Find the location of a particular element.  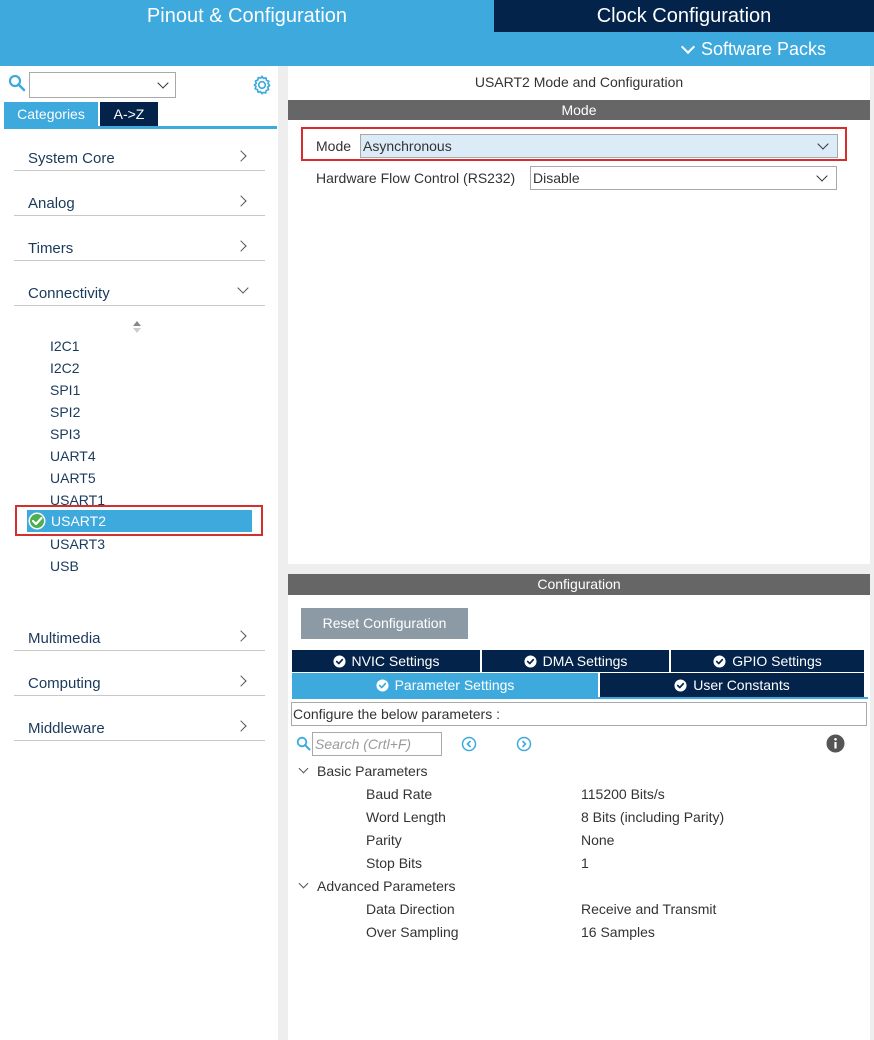

param-value: 115200 Bits/s is located at coordinates (623, 794).